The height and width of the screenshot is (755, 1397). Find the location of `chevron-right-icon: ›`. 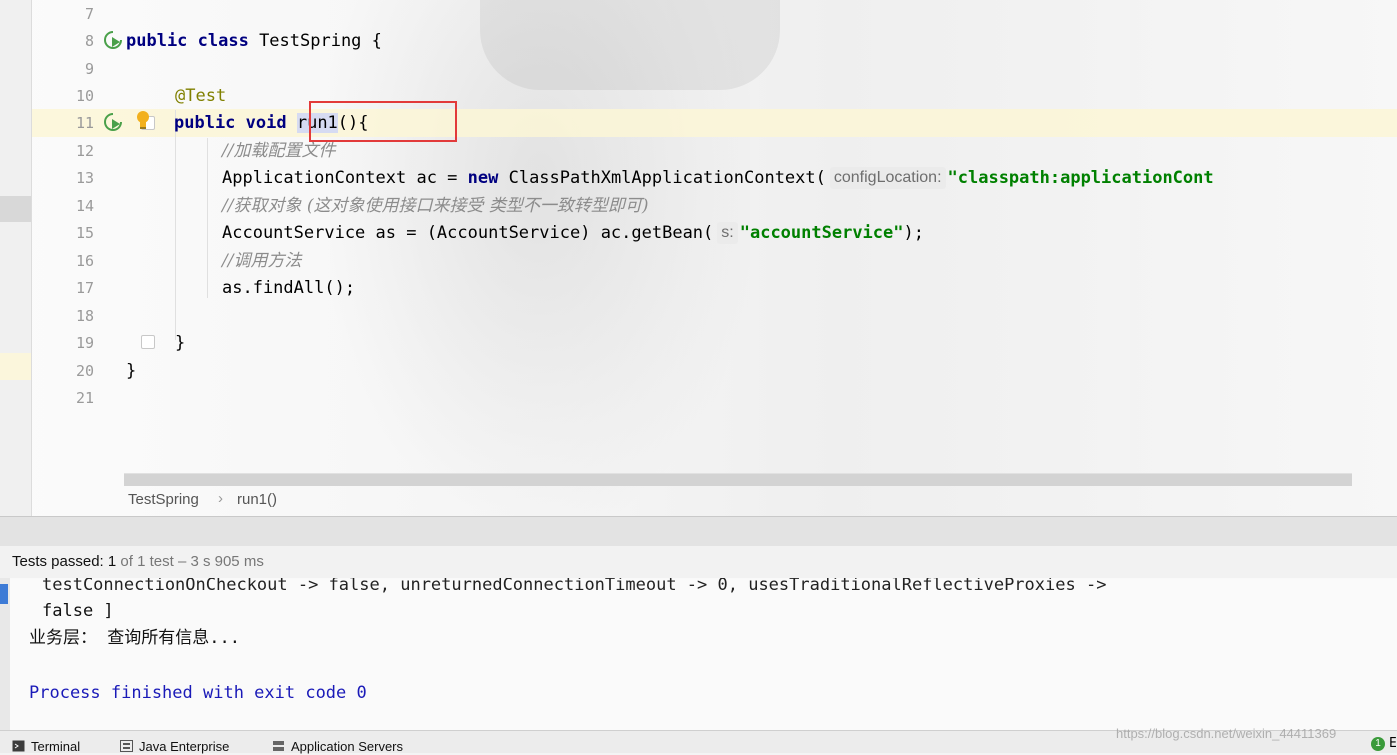

chevron-right-icon: › is located at coordinates (220, 498).